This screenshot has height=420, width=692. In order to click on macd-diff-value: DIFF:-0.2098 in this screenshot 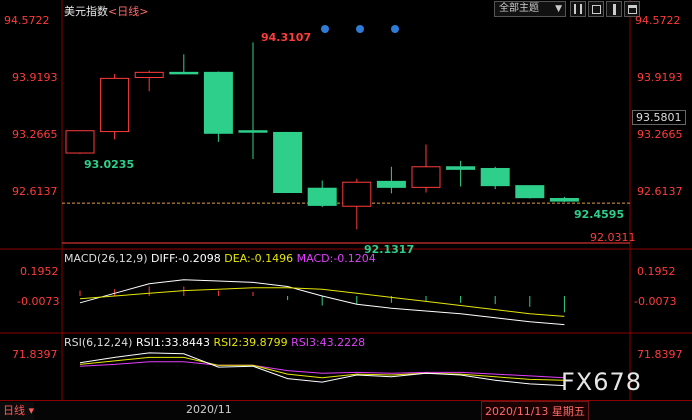, I will do `click(186, 258)`.